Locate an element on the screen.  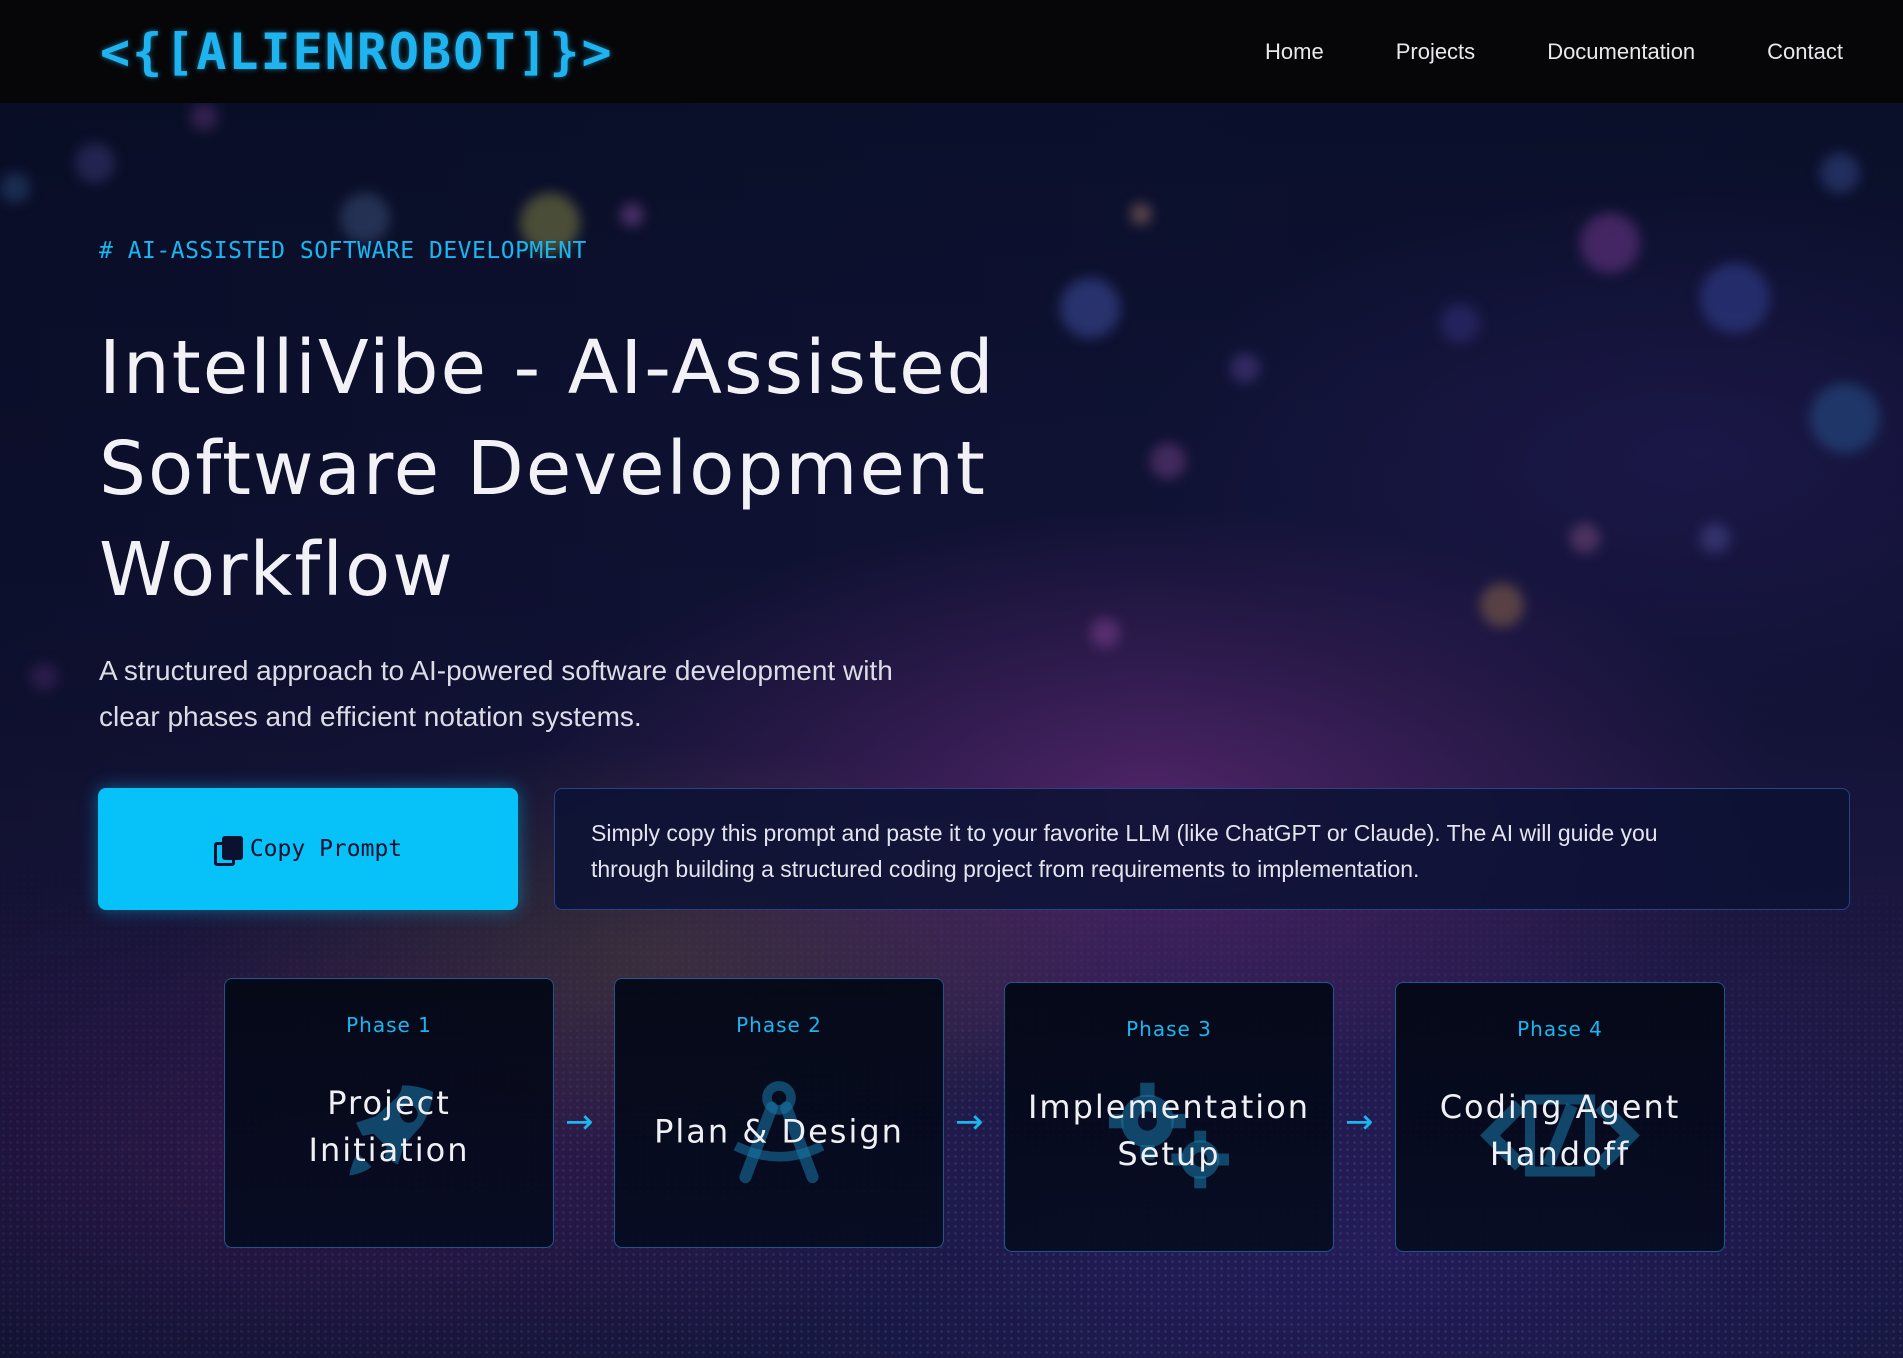
phase-title-line: Initiation is located at coordinates (389, 1150).